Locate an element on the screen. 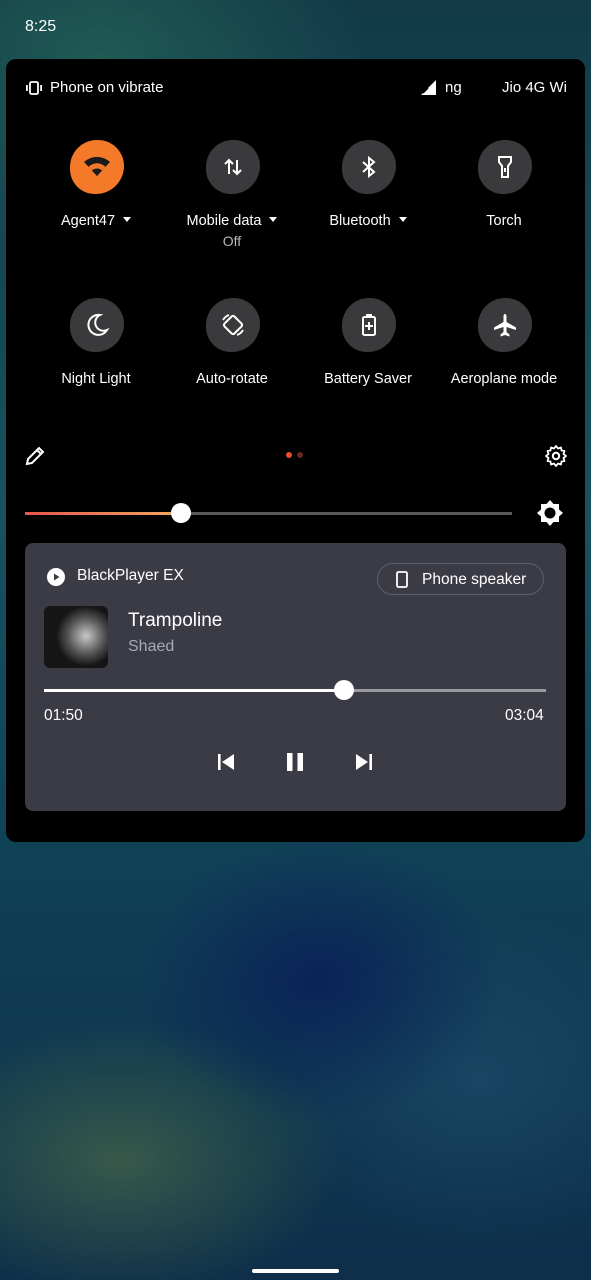 This screenshot has width=591, height=1280. battery-icon is located at coordinates (369, 325).